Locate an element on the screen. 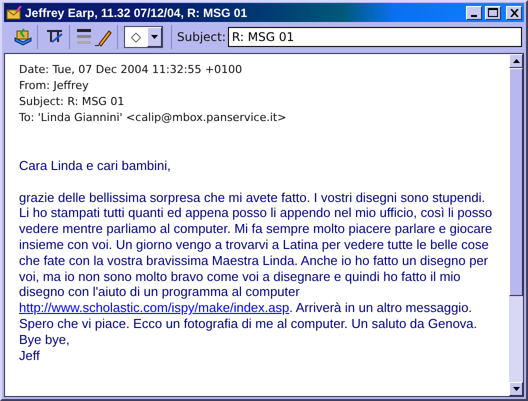 This screenshot has height=401, width=528. close-button is located at coordinates (514, 13).